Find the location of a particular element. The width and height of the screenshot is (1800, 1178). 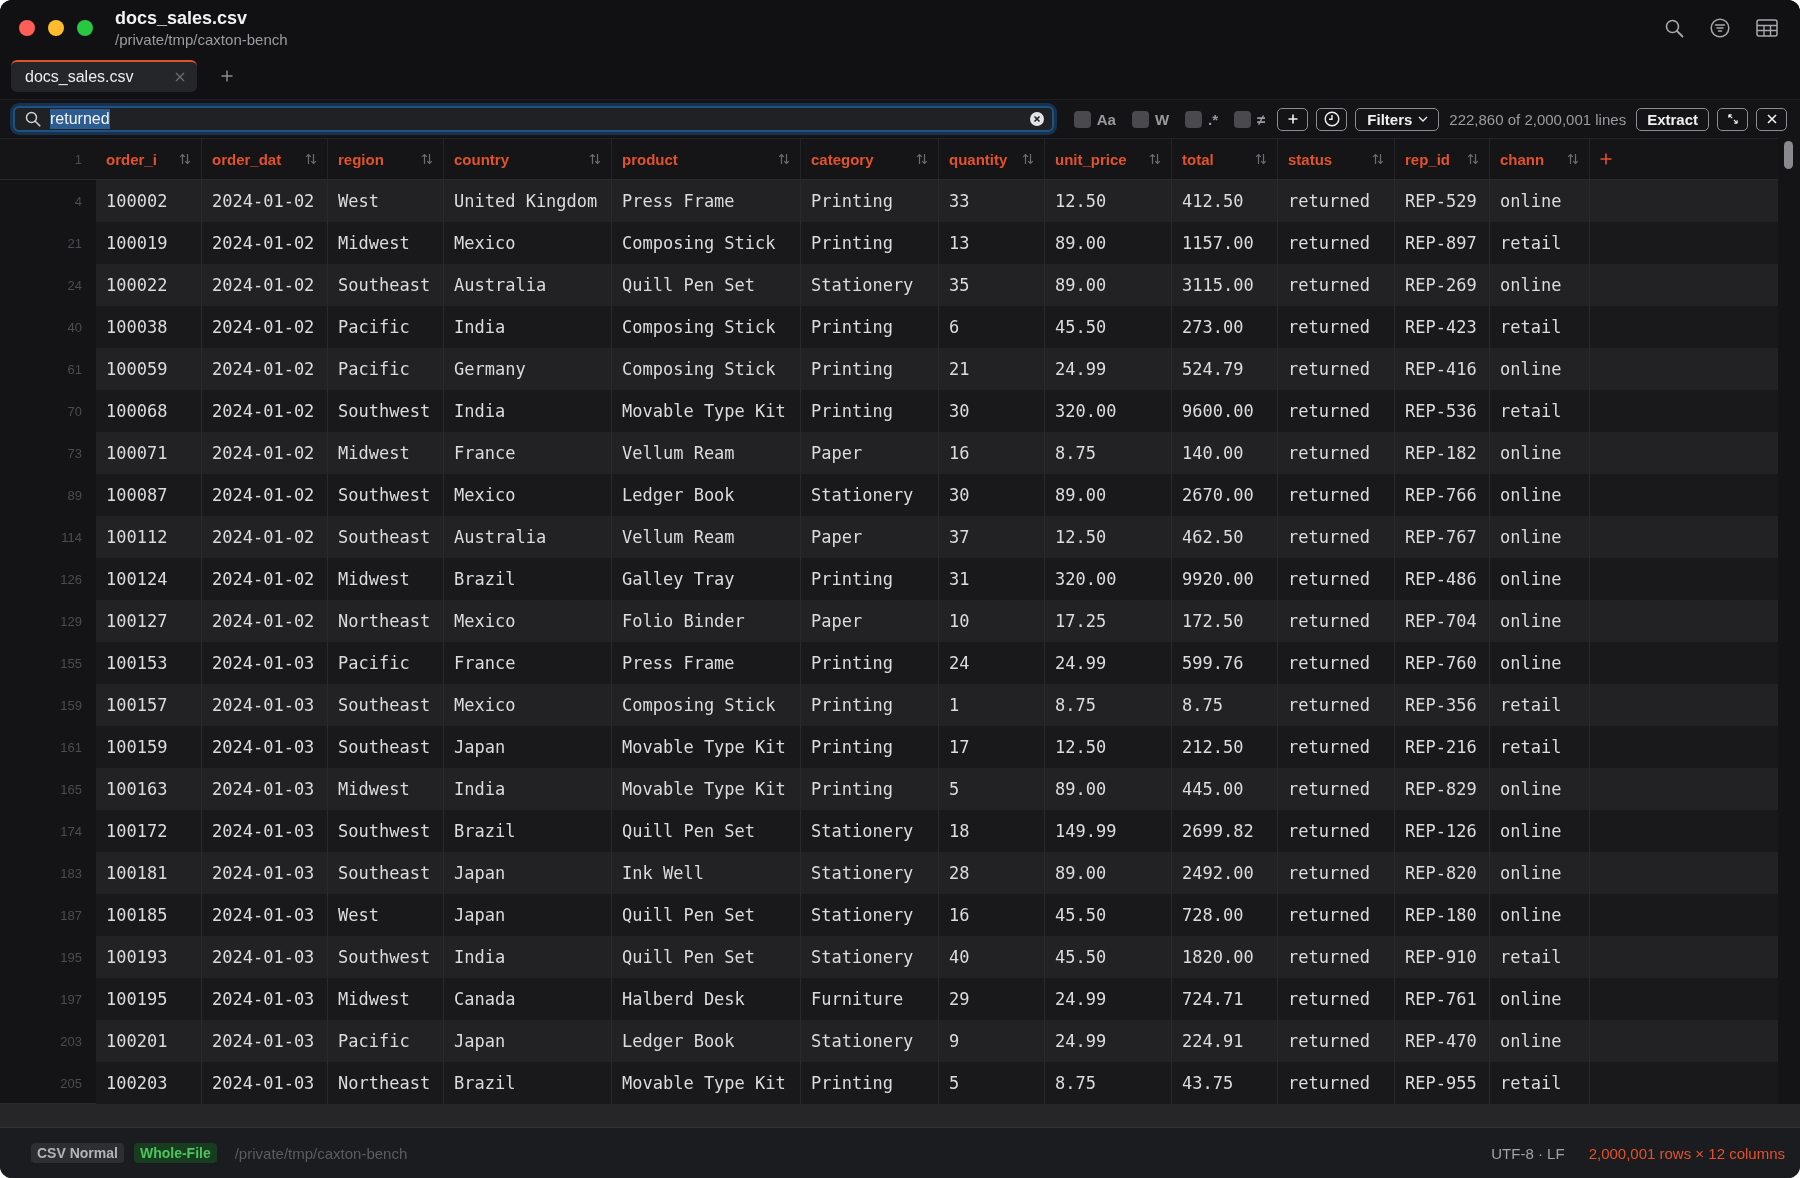

row-number: 155 is located at coordinates (71, 663).